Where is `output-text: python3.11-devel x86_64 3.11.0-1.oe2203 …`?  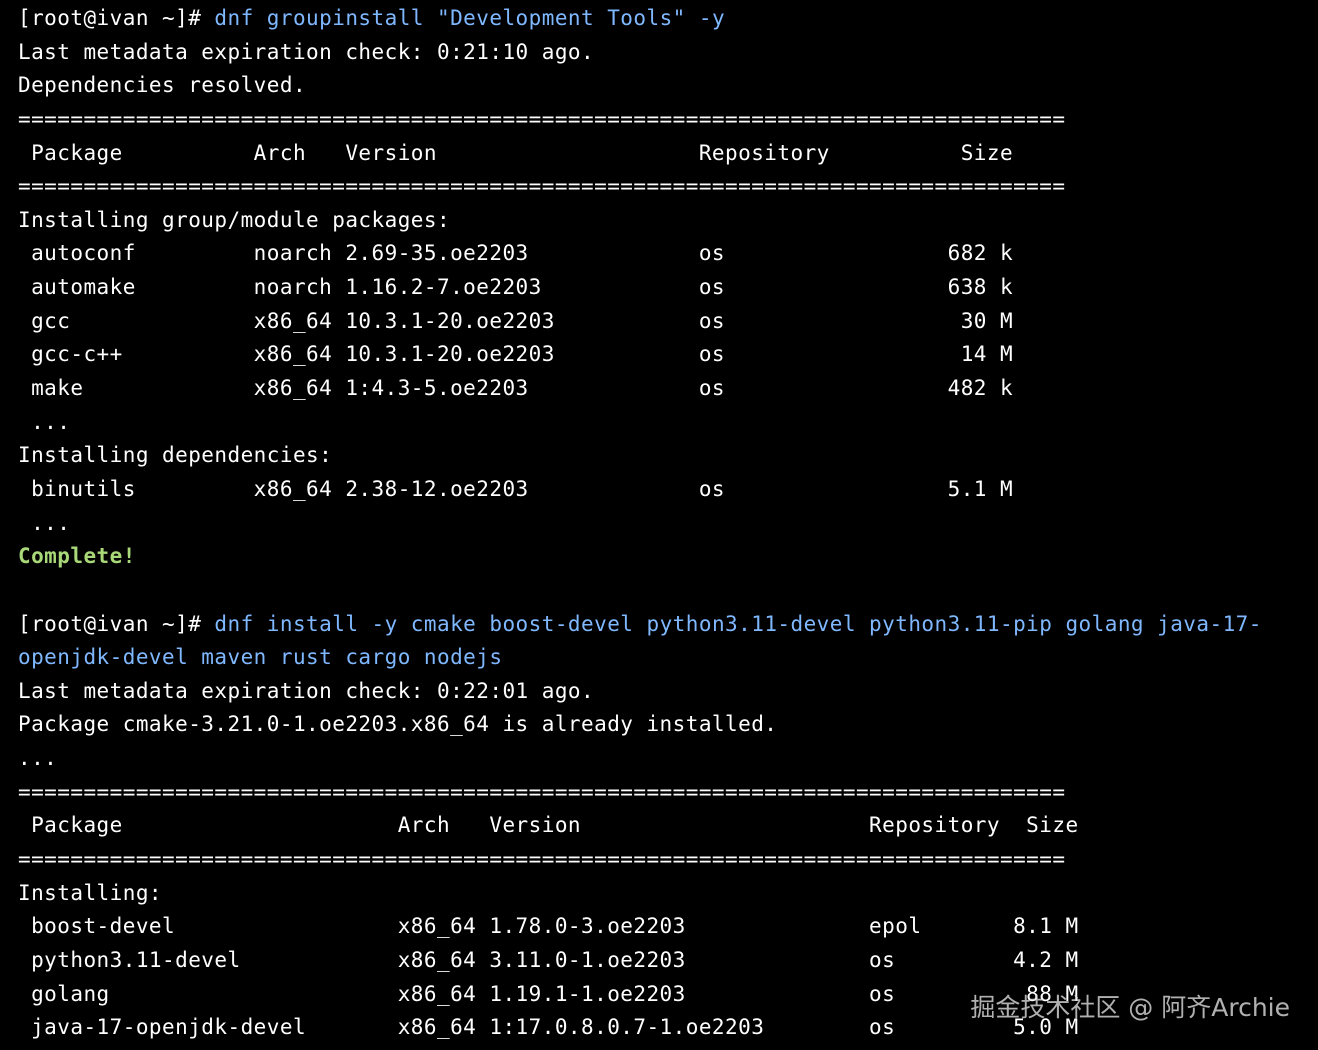
output-text: python3.11-devel x86_64 3.11.0-1.oe2203 … is located at coordinates (548, 959).